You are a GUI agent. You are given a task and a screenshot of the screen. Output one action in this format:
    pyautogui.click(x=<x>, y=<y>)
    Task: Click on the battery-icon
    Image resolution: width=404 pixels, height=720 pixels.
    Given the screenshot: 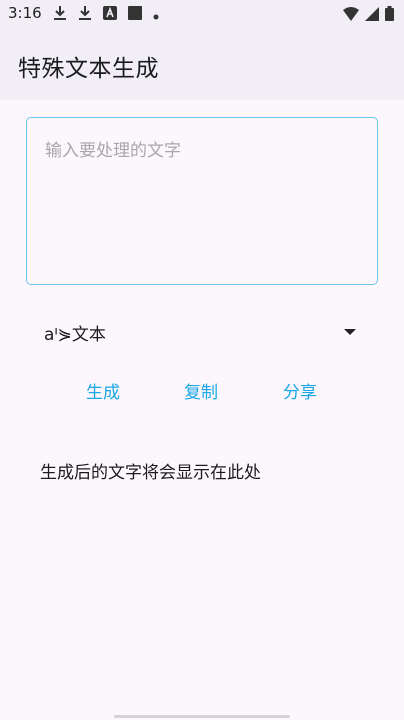 What is the action you would take?
    pyautogui.click(x=389, y=15)
    